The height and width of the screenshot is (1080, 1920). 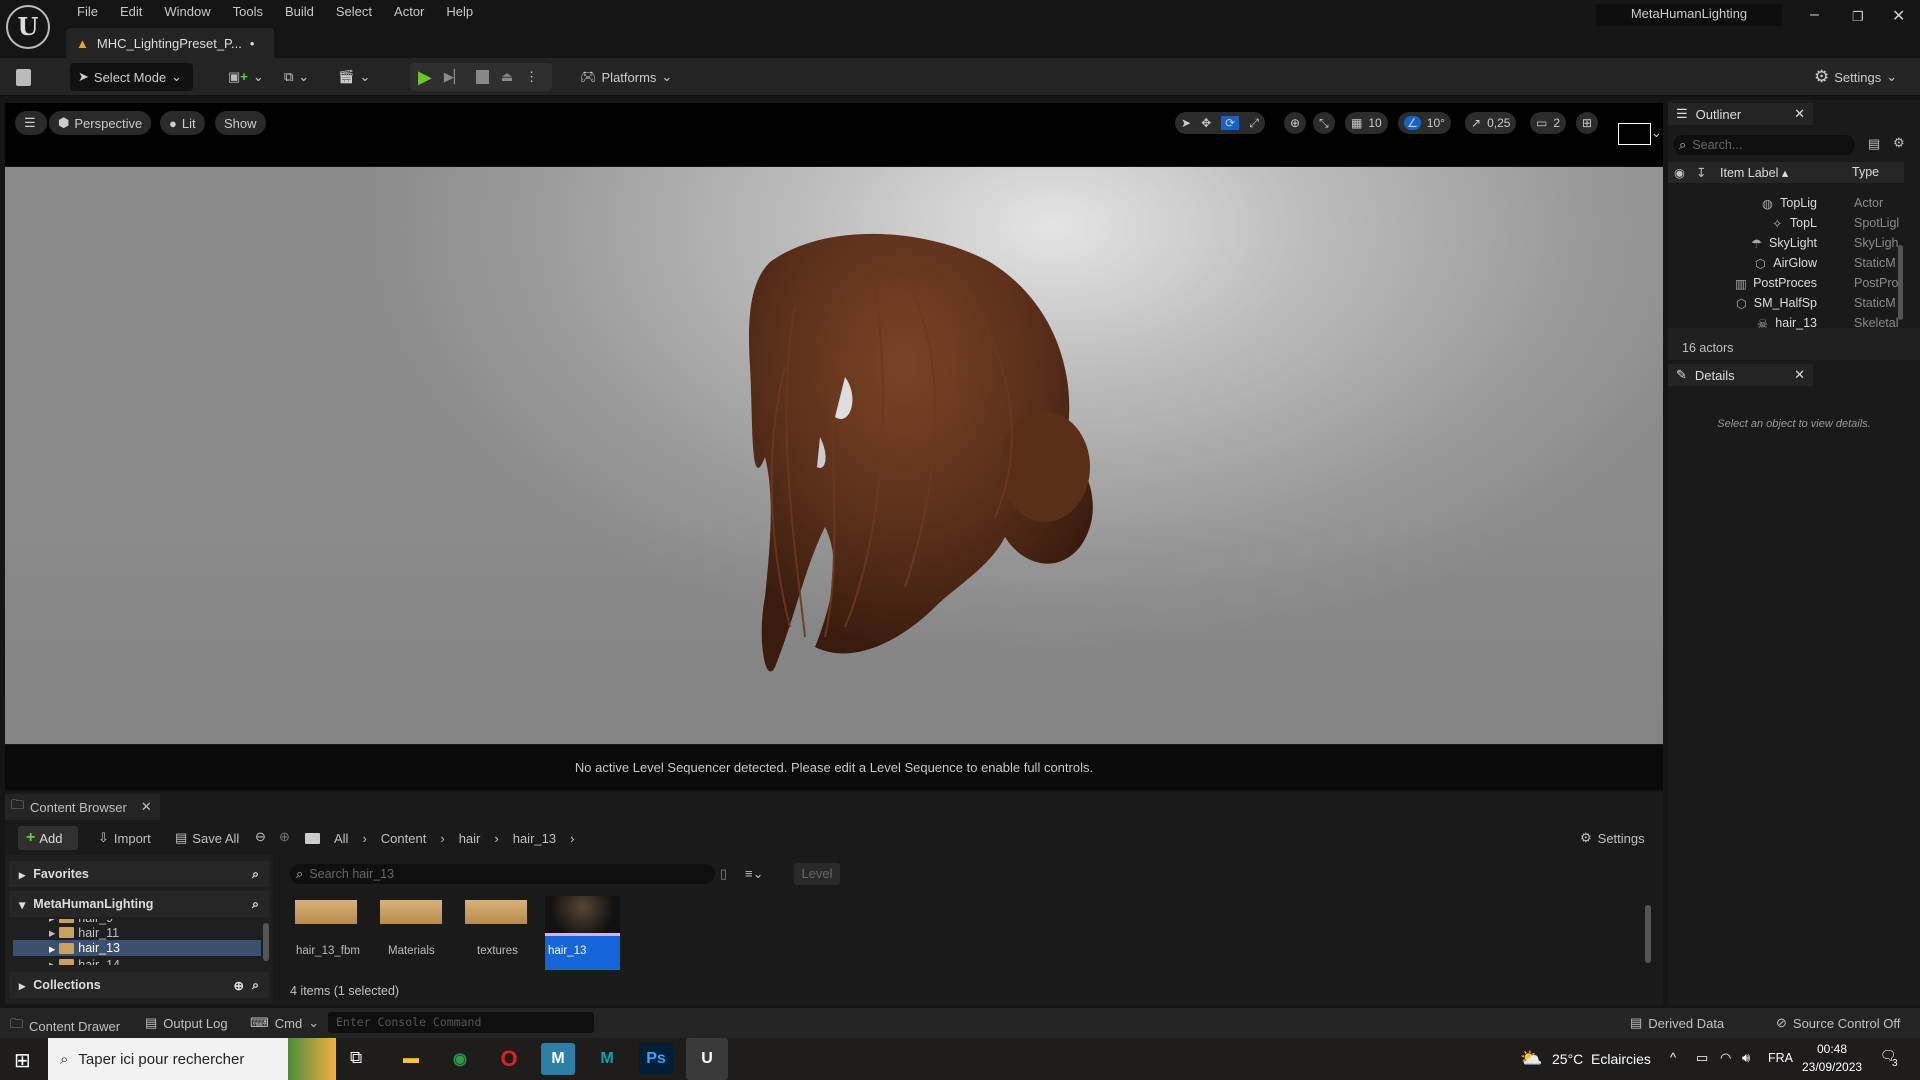 I want to click on chrome-icon: ◉, so click(x=460, y=1059).